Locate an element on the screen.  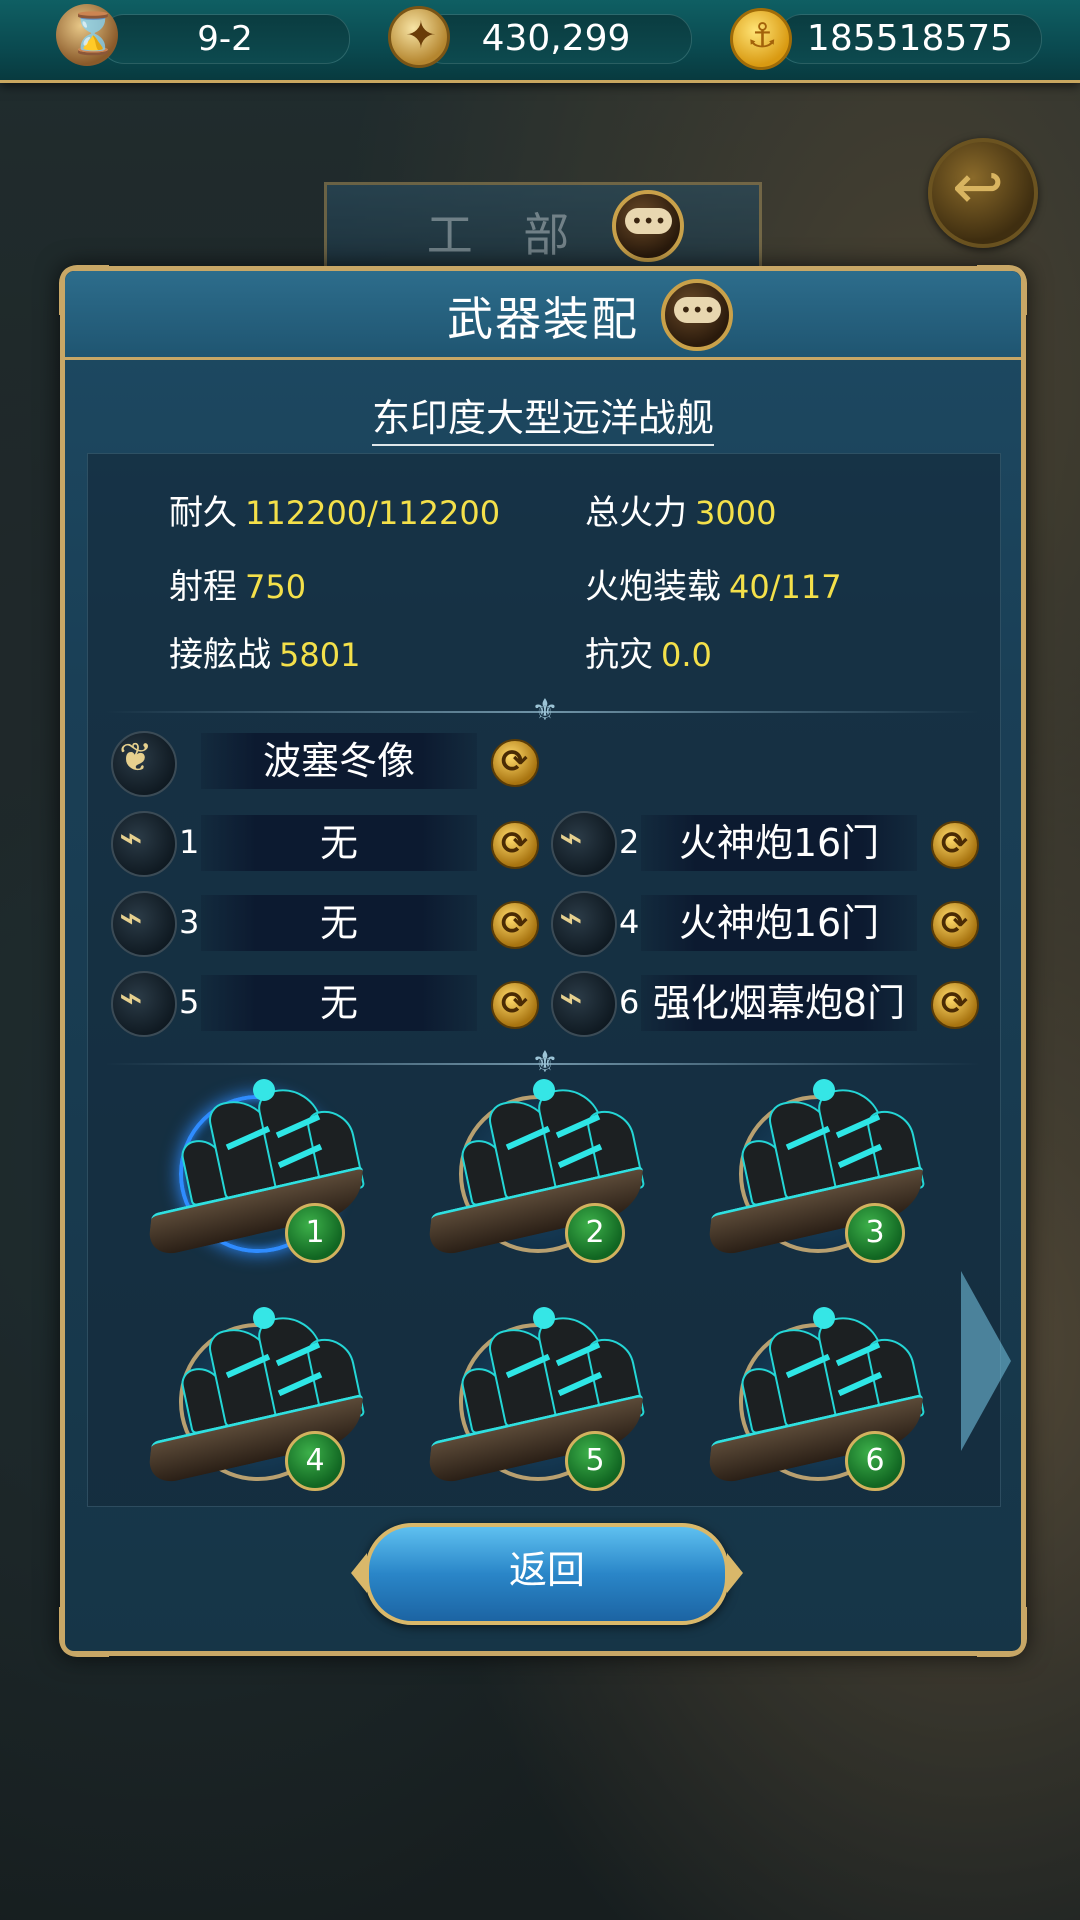
stat-firepower-value: 3000 is located at coordinates (736, 513).